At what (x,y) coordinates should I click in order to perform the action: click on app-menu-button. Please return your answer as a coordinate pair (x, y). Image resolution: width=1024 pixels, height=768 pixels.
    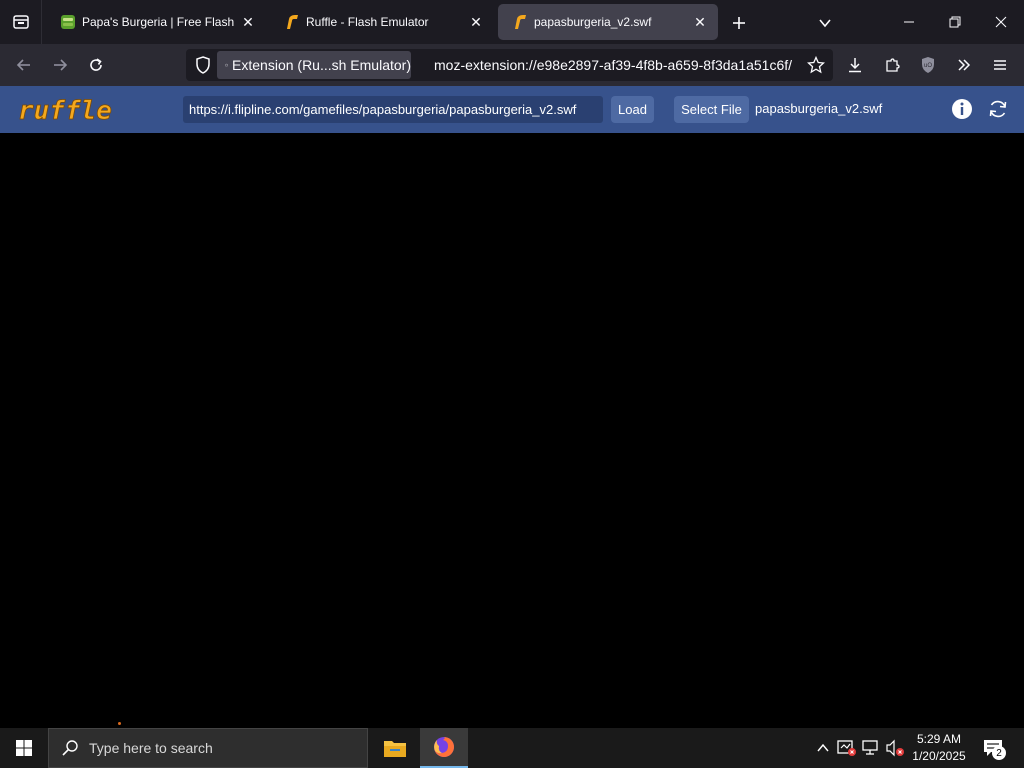
    Looking at the image, I should click on (1000, 65).